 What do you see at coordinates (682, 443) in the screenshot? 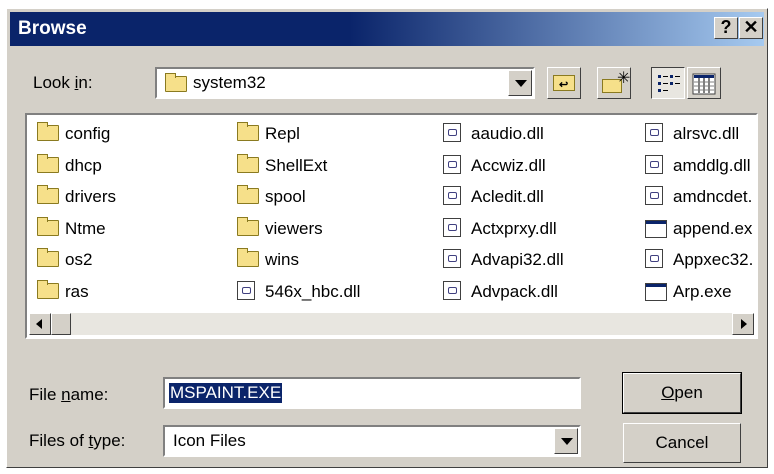
I see `cancel-button: Cancel` at bounding box center [682, 443].